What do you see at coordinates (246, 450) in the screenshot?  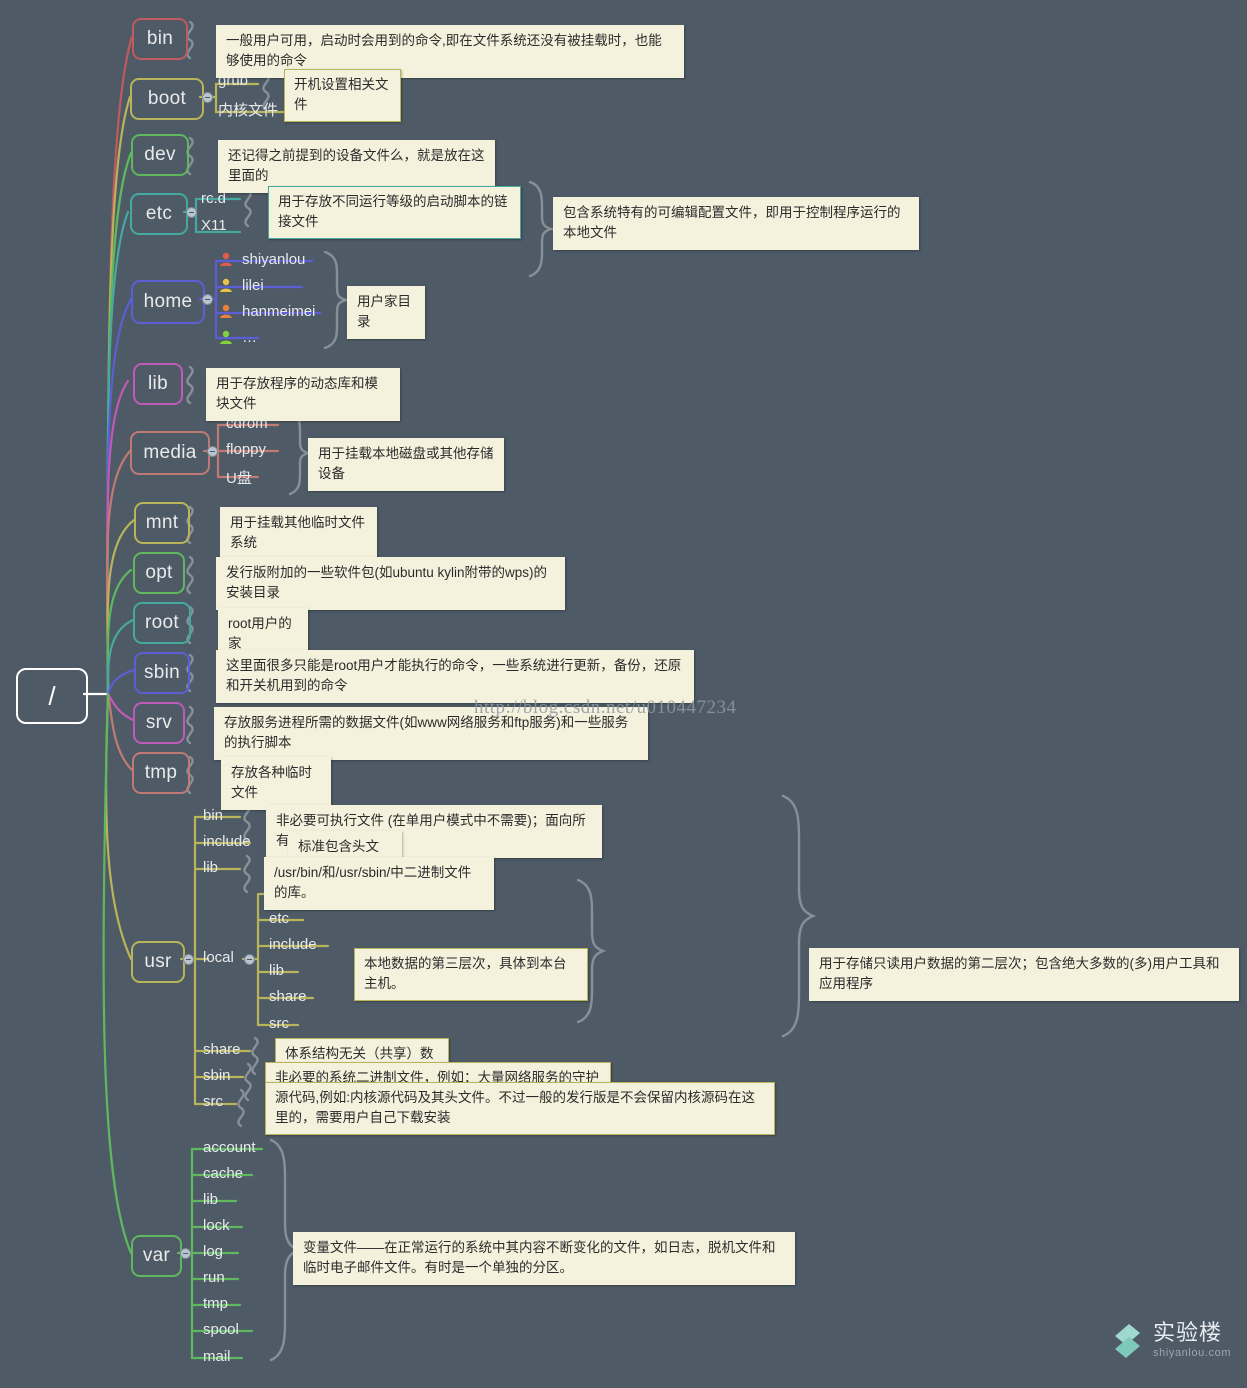 I see `node-media-child-floppy: floppy` at bounding box center [246, 450].